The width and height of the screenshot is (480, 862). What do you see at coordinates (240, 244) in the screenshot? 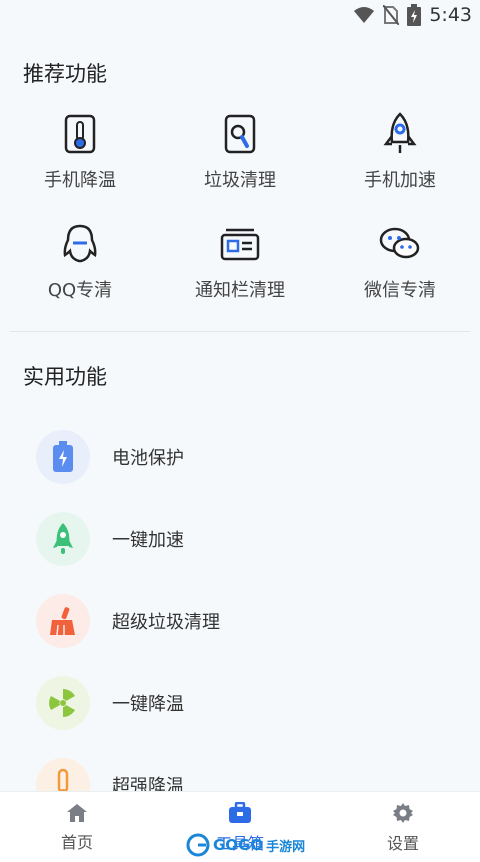
I see `notification-card-icon` at bounding box center [240, 244].